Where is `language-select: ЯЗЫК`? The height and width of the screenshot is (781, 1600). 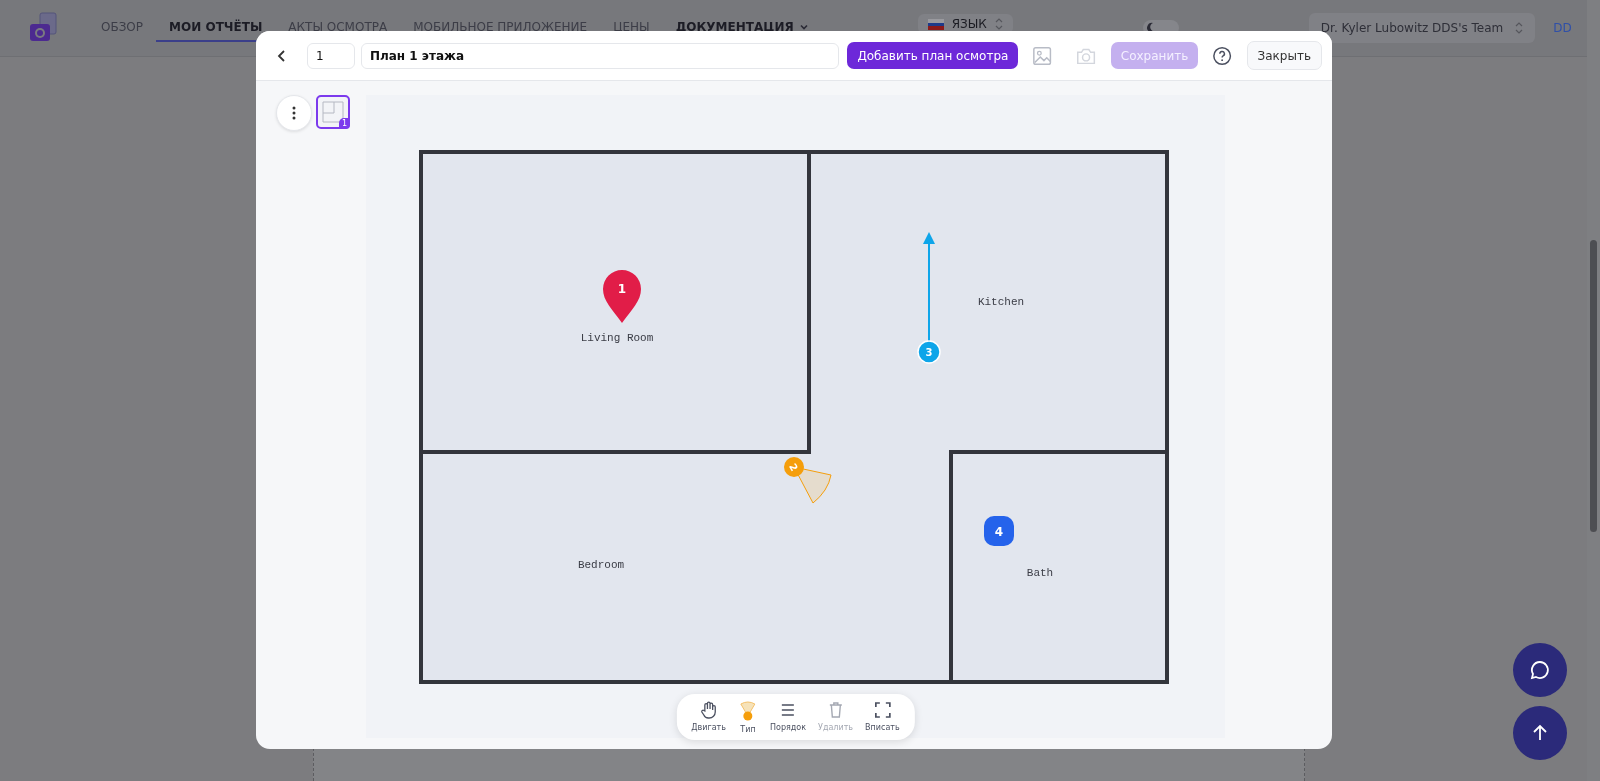 language-select: ЯЗЫК is located at coordinates (965, 24).